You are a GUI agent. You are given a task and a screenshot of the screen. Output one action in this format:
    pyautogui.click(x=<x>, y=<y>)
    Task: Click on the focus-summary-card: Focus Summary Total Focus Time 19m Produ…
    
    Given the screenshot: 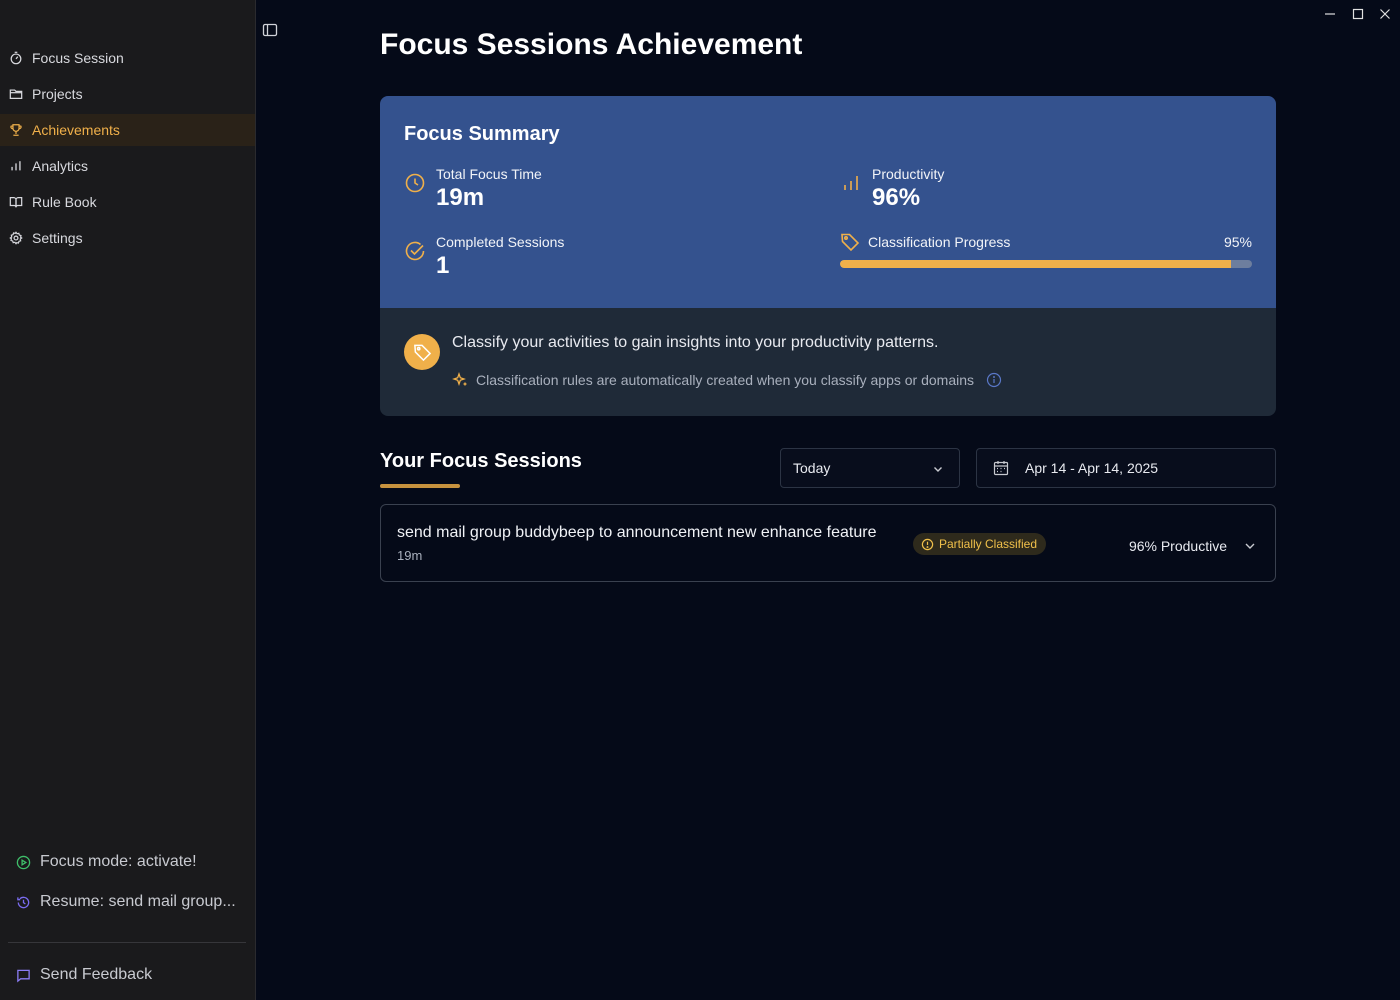 What is the action you would take?
    pyautogui.click(x=828, y=202)
    